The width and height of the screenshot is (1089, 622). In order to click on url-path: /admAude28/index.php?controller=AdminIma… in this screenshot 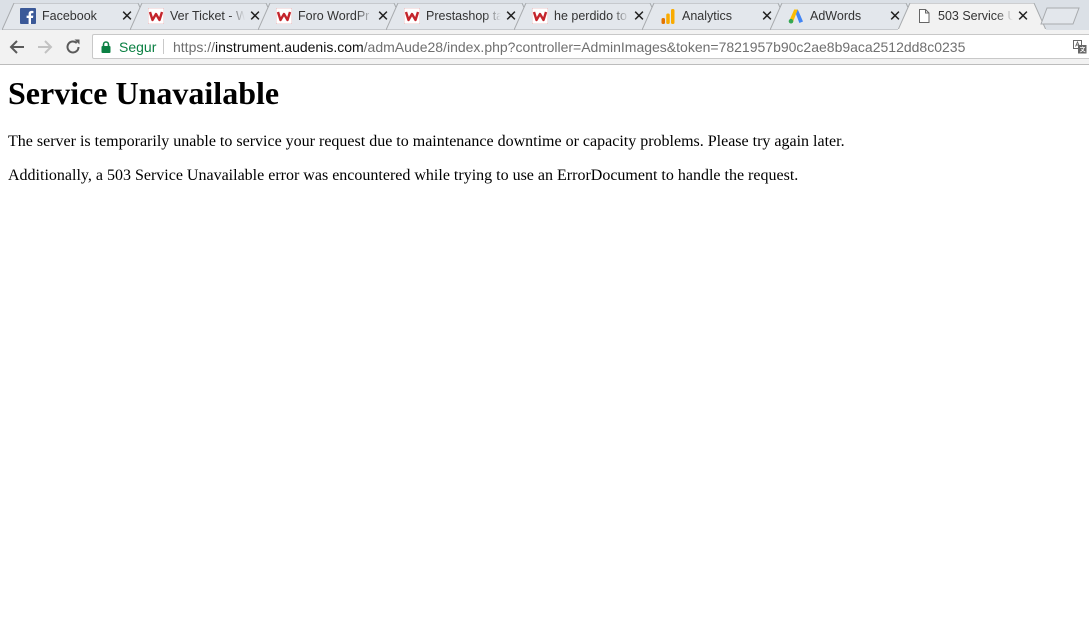, I will do `click(664, 47)`.